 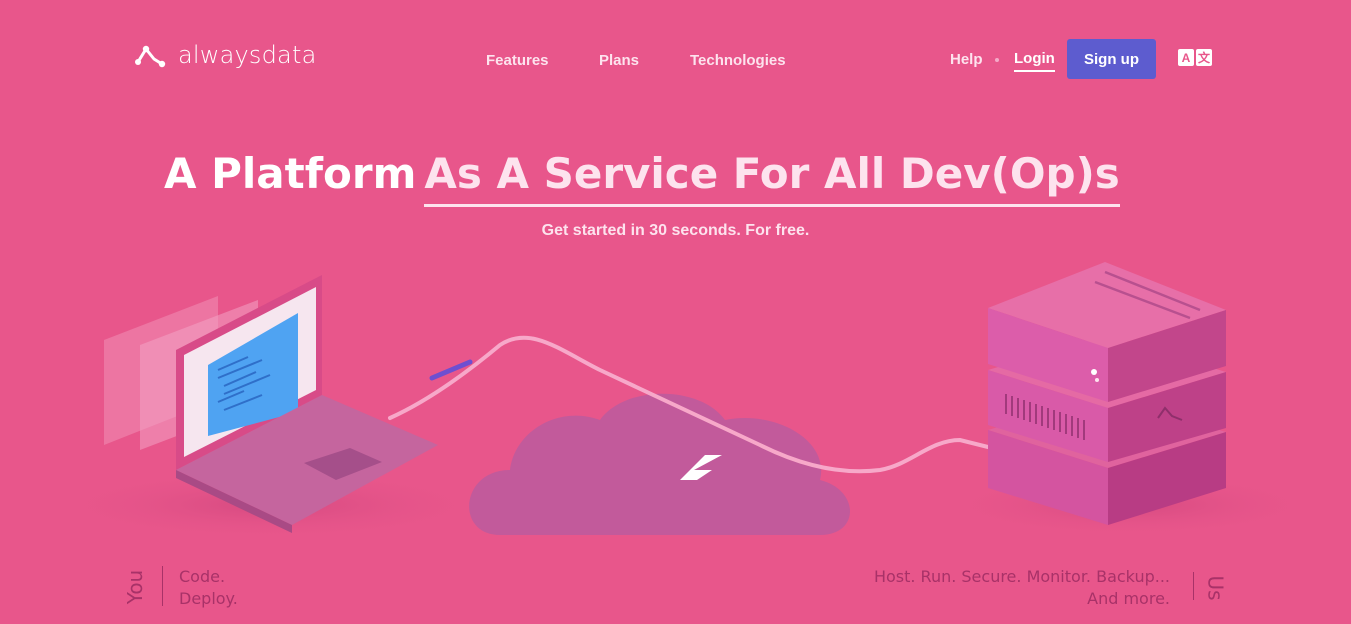 What do you see at coordinates (517, 60) in the screenshot?
I see `nav-features: Features` at bounding box center [517, 60].